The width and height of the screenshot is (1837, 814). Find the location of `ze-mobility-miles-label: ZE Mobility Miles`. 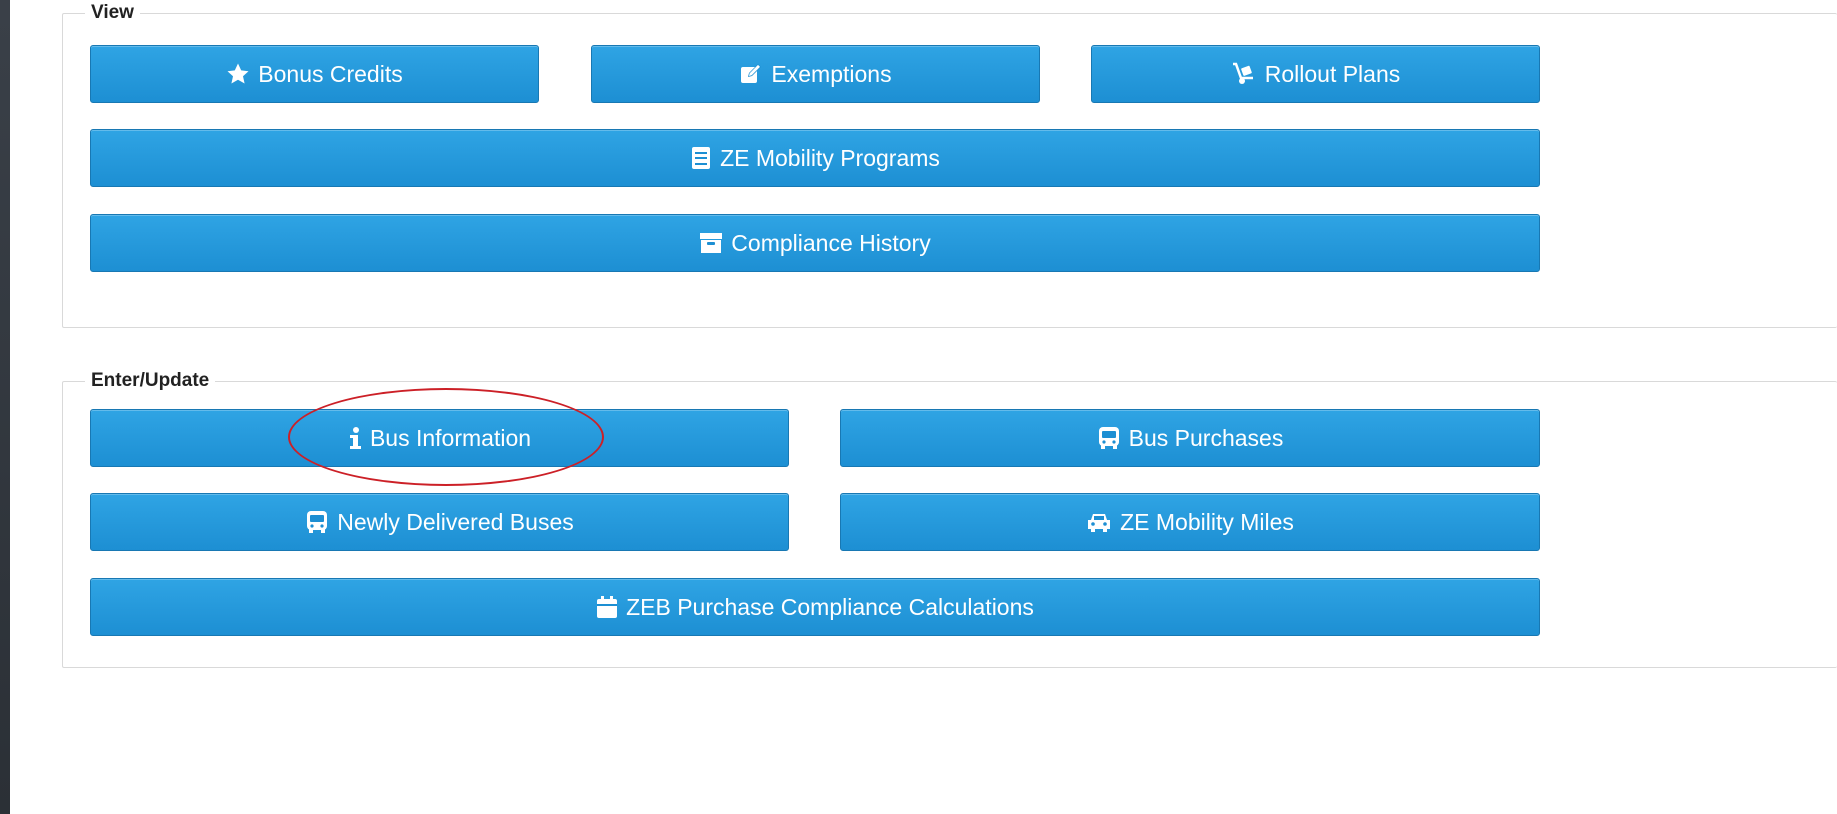

ze-mobility-miles-label: ZE Mobility Miles is located at coordinates (1207, 521).